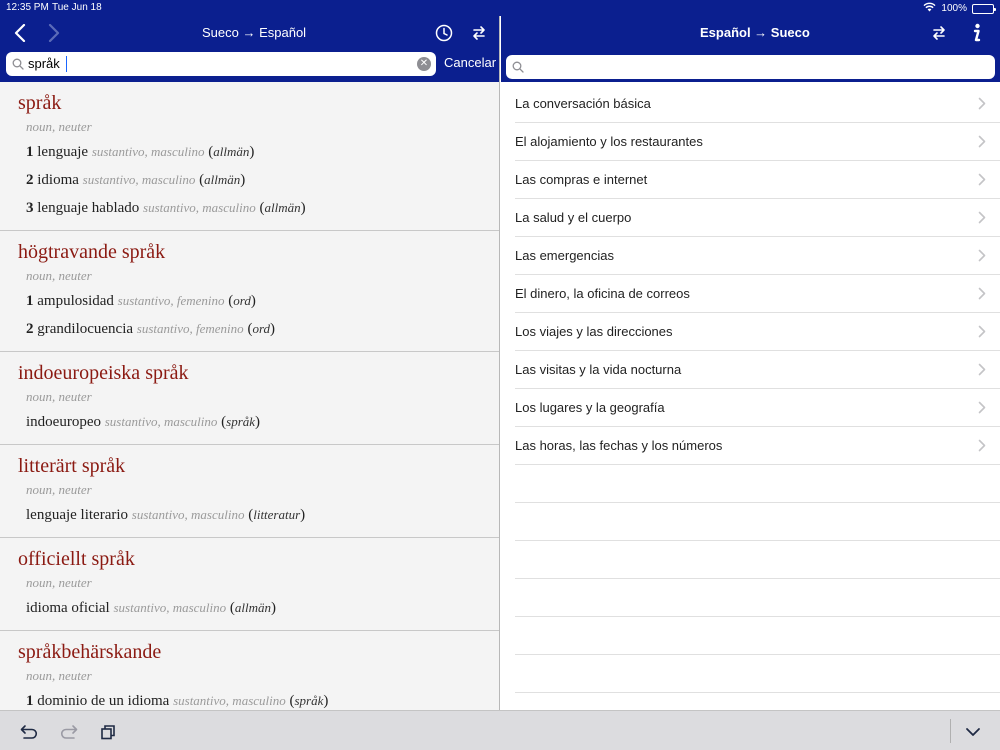  What do you see at coordinates (757, 408) in the screenshot?
I see `topic-row: Los lugares y la geografía` at bounding box center [757, 408].